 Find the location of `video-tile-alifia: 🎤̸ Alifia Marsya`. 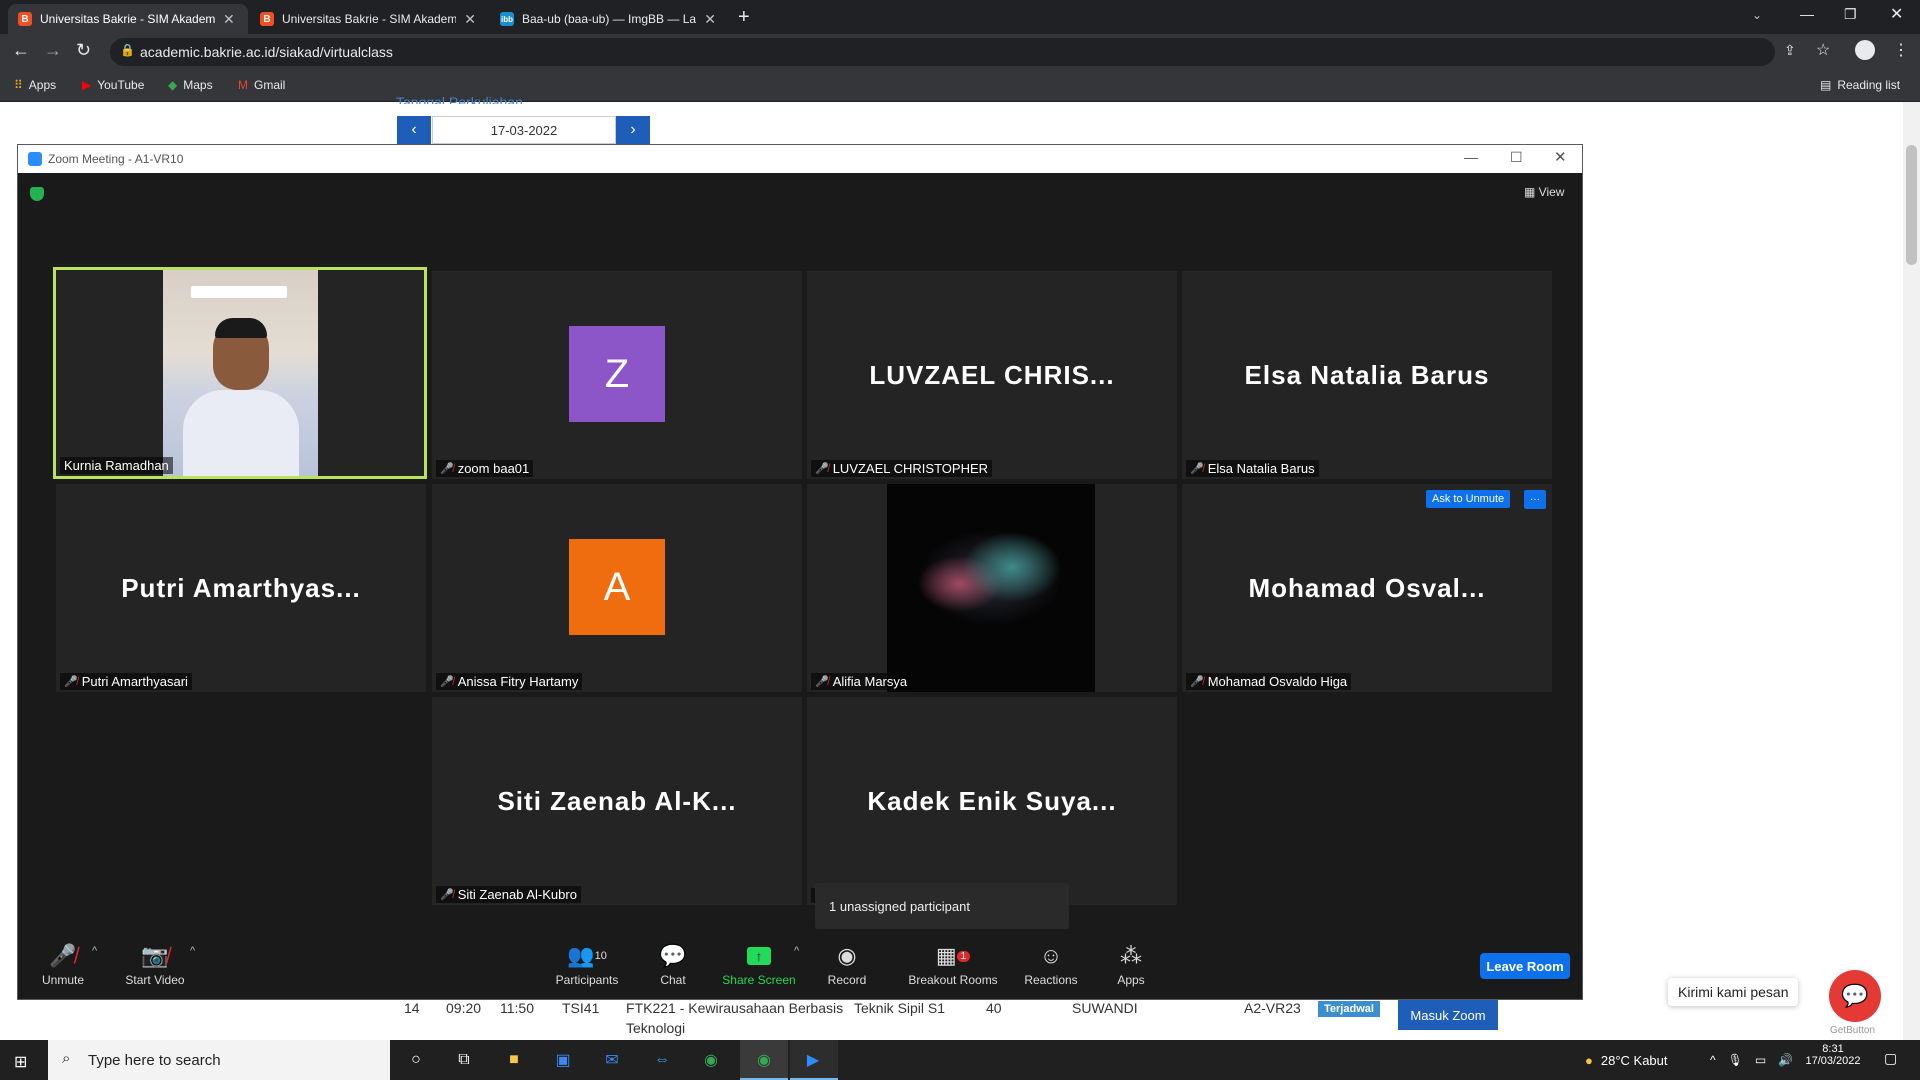

video-tile-alifia: 🎤̸ Alifia Marsya is located at coordinates (992, 588).